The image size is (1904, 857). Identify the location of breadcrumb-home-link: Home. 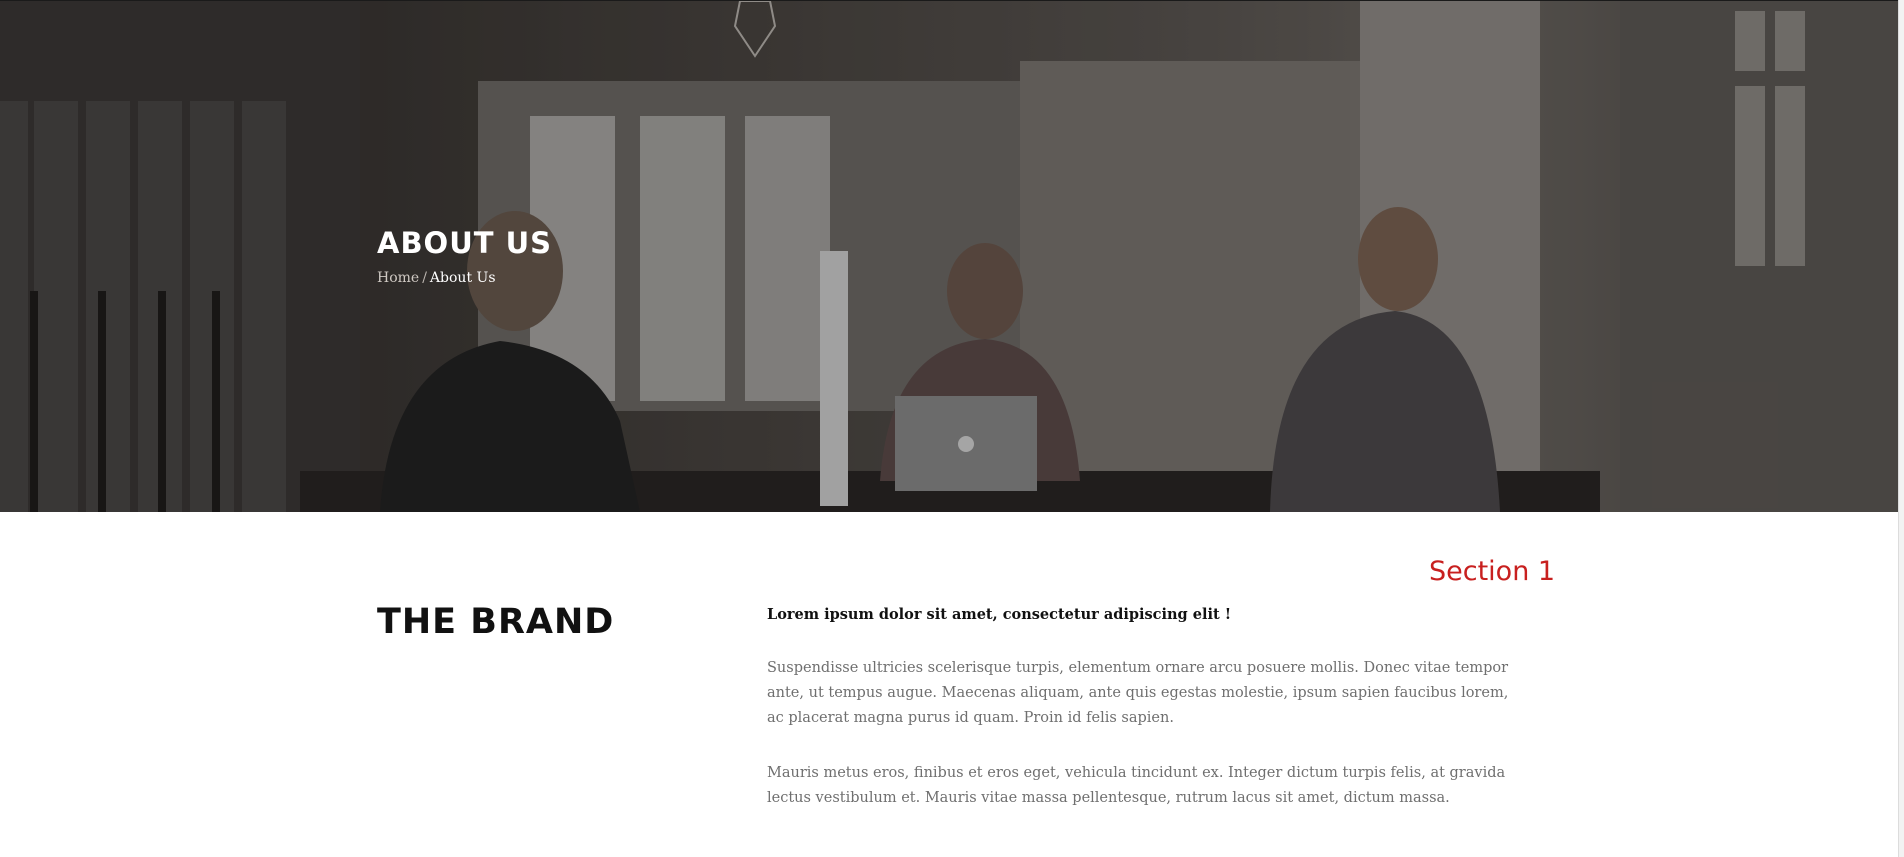
(398, 278).